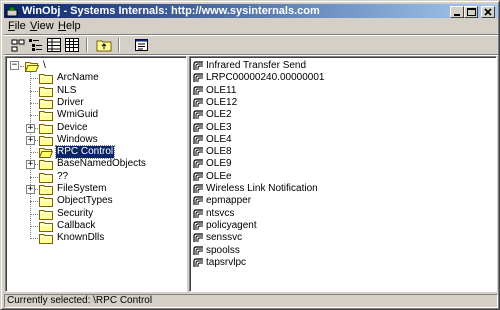 The image size is (500, 310). What do you see at coordinates (221, 90) in the screenshot?
I see `object-name: OLE11` at bounding box center [221, 90].